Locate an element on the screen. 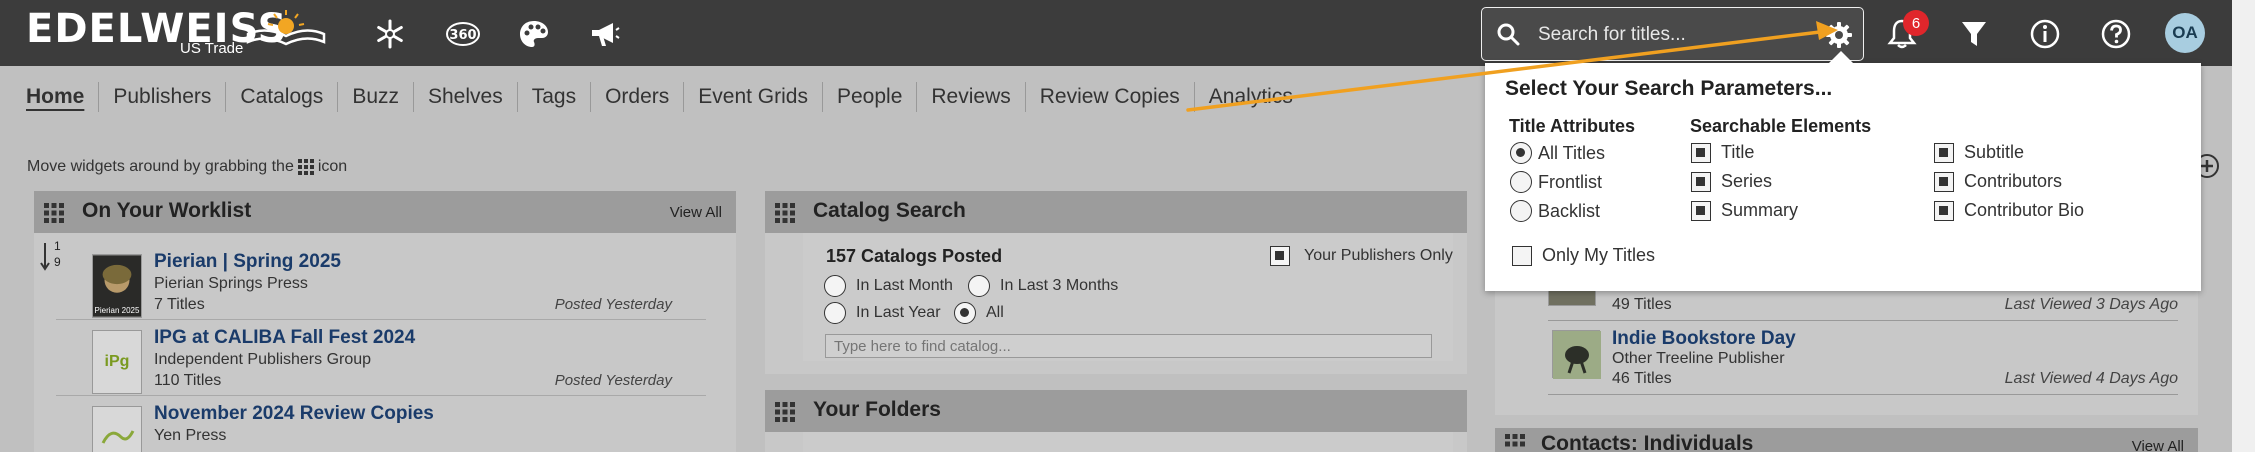  radio-label: Frontlist is located at coordinates (1570, 181).